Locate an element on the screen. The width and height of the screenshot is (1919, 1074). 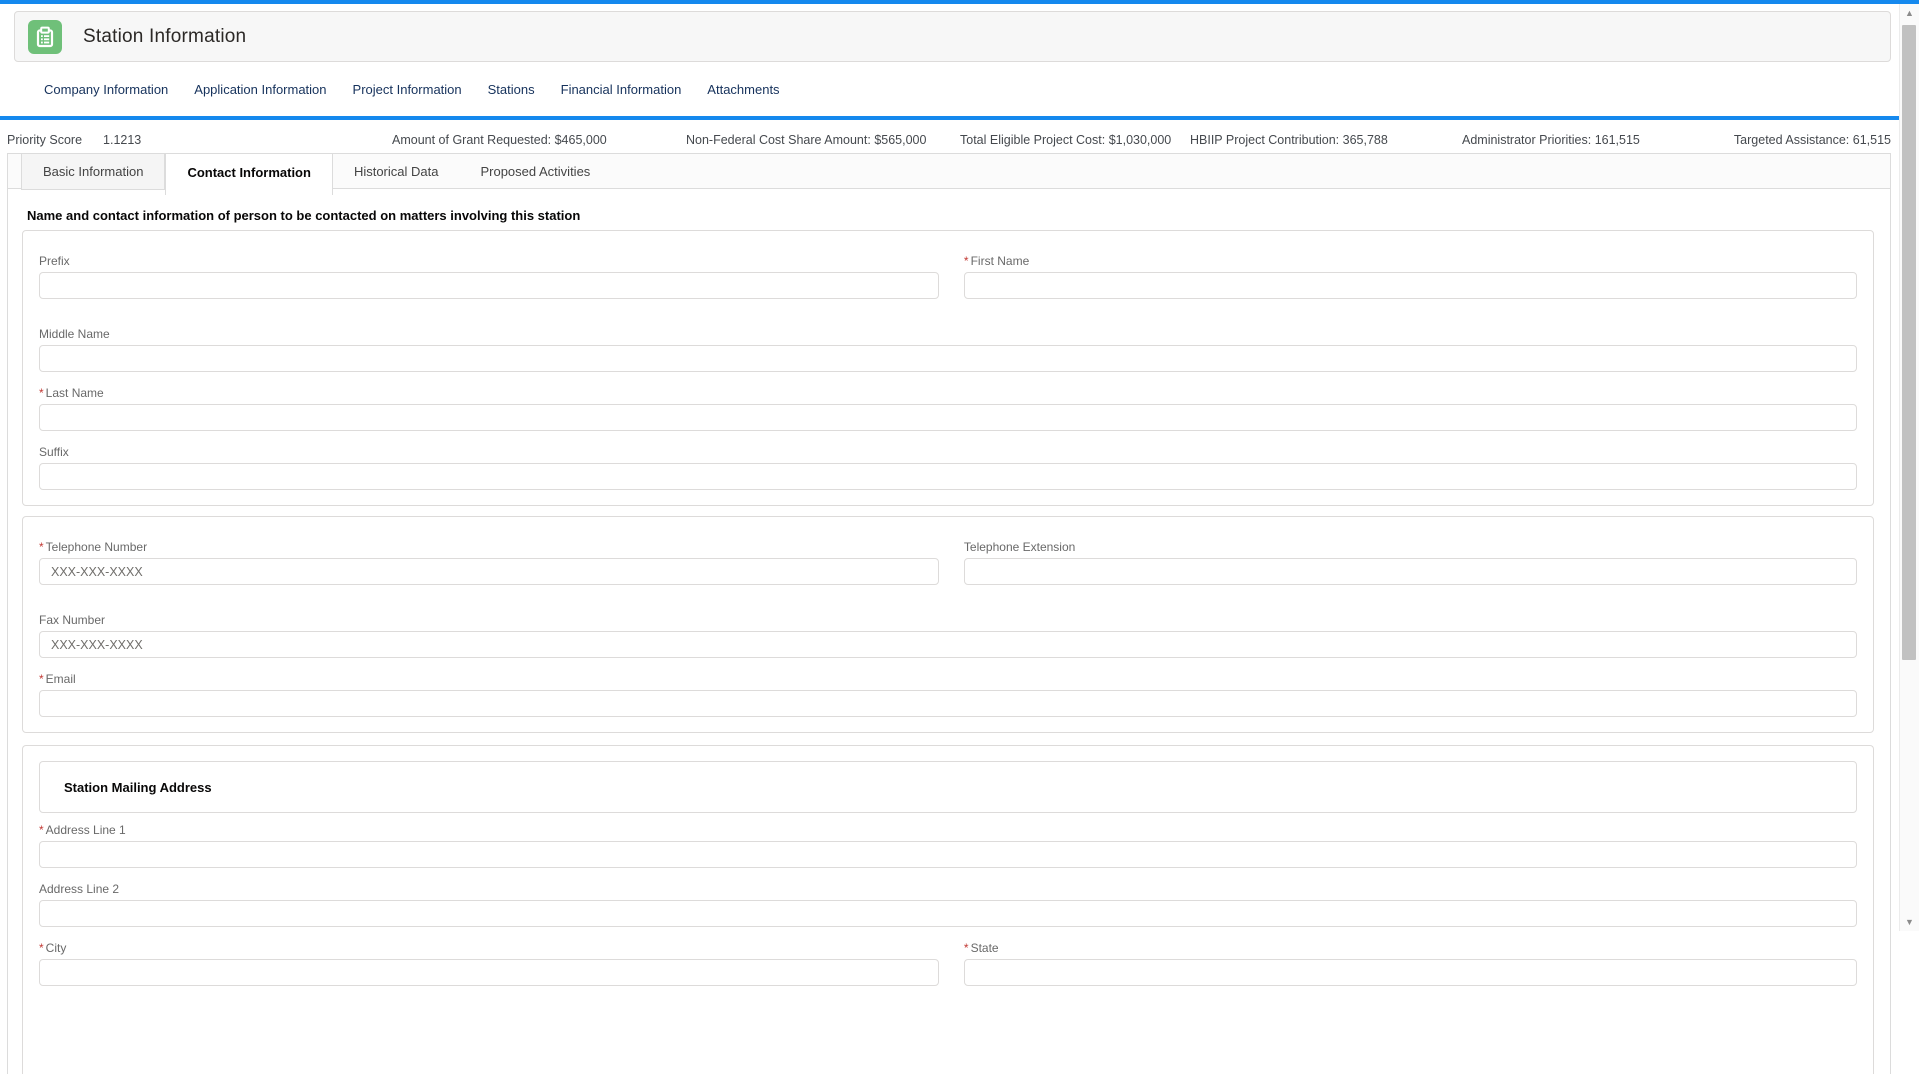
extension-label-text: Telephone Extension is located at coordinates (1019, 547).